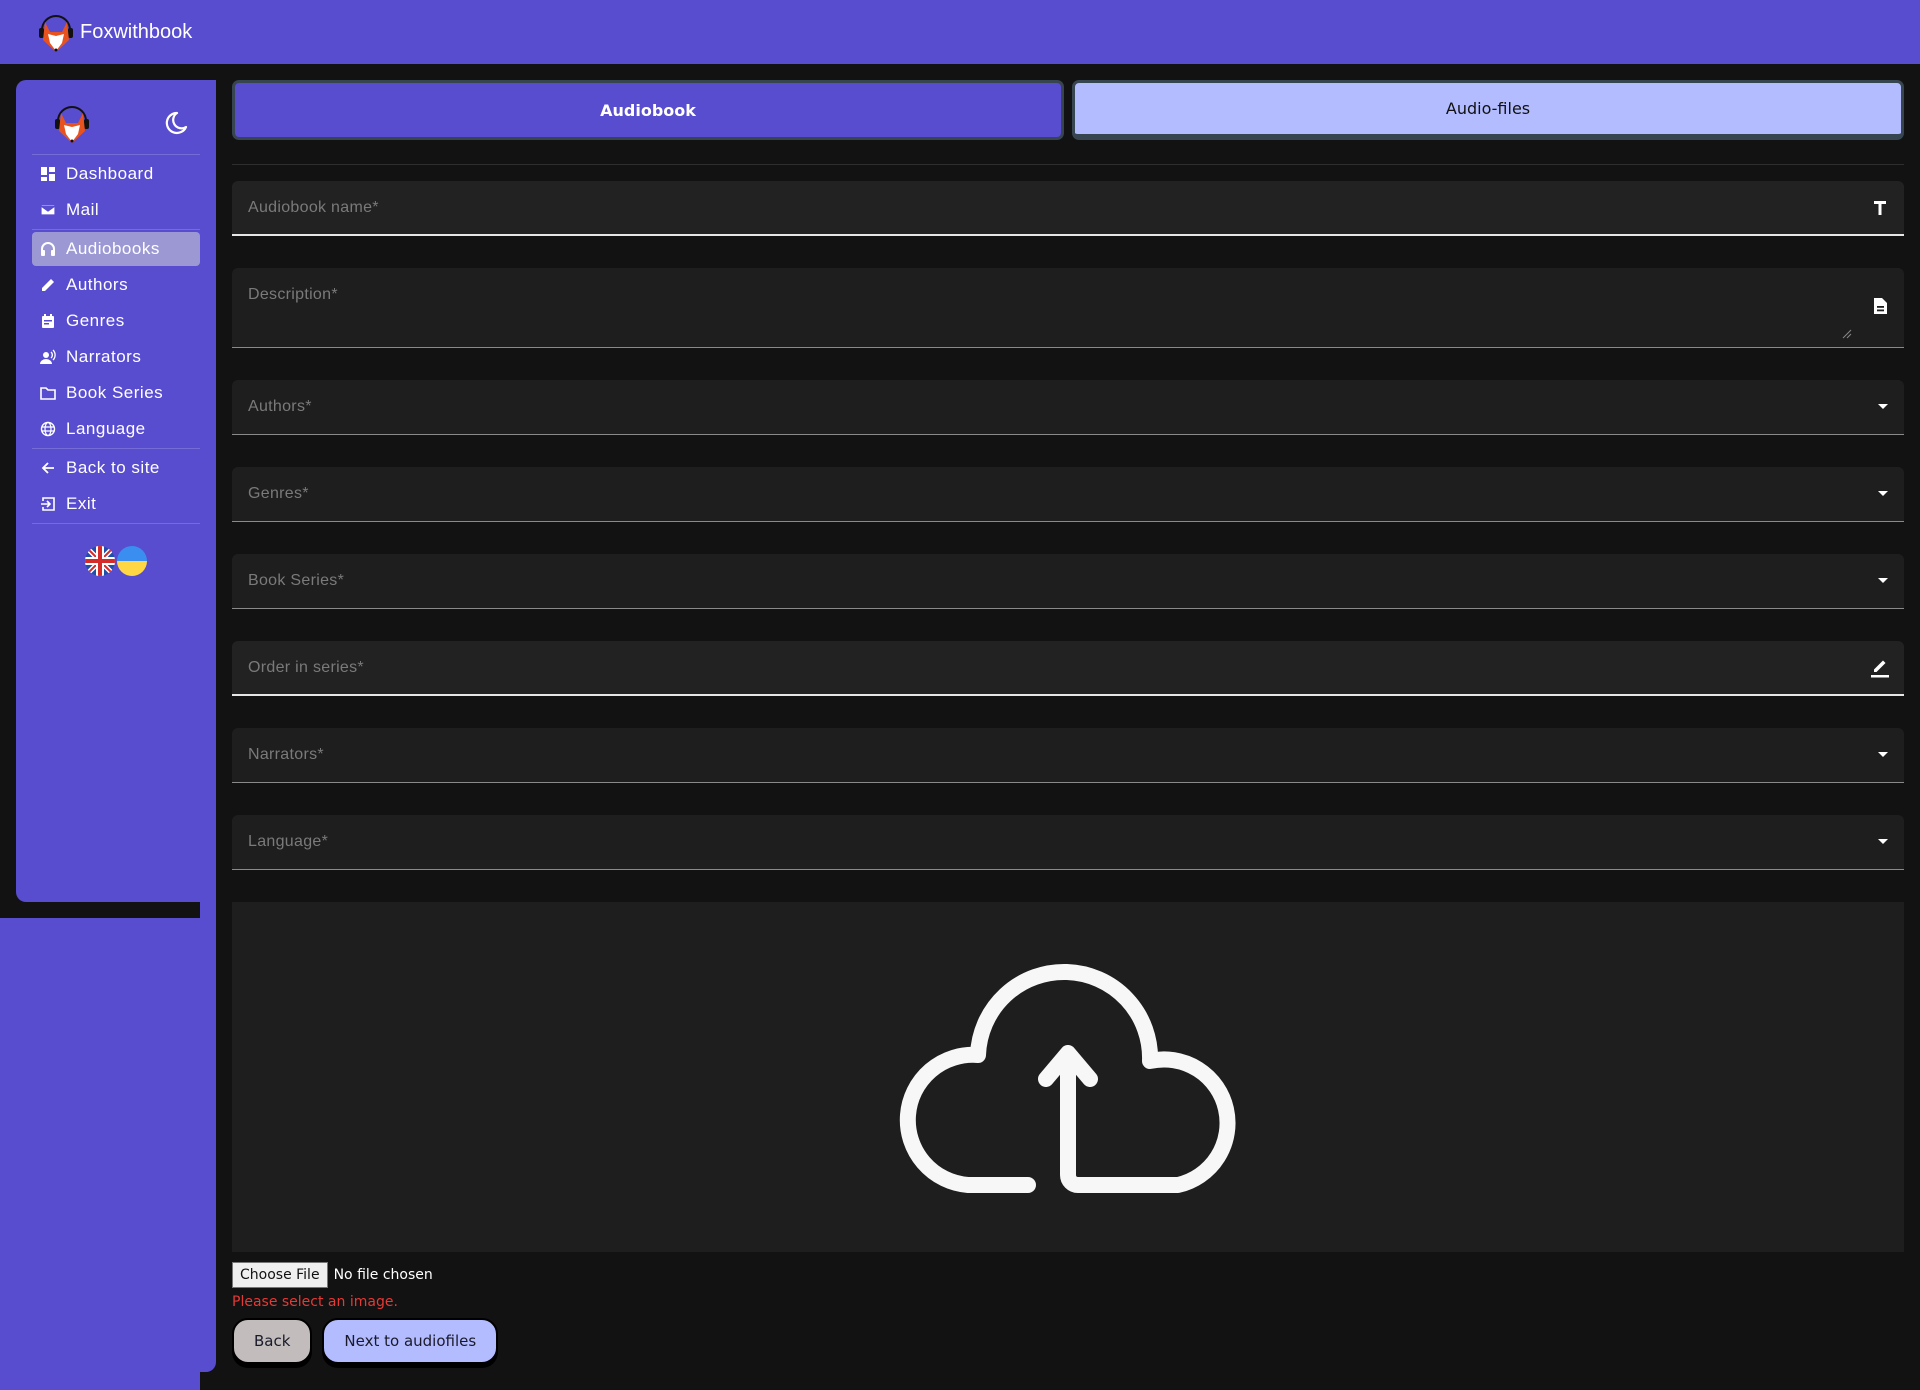  Describe the element at coordinates (48, 285) in the screenshot. I see `pencil-icon` at that location.